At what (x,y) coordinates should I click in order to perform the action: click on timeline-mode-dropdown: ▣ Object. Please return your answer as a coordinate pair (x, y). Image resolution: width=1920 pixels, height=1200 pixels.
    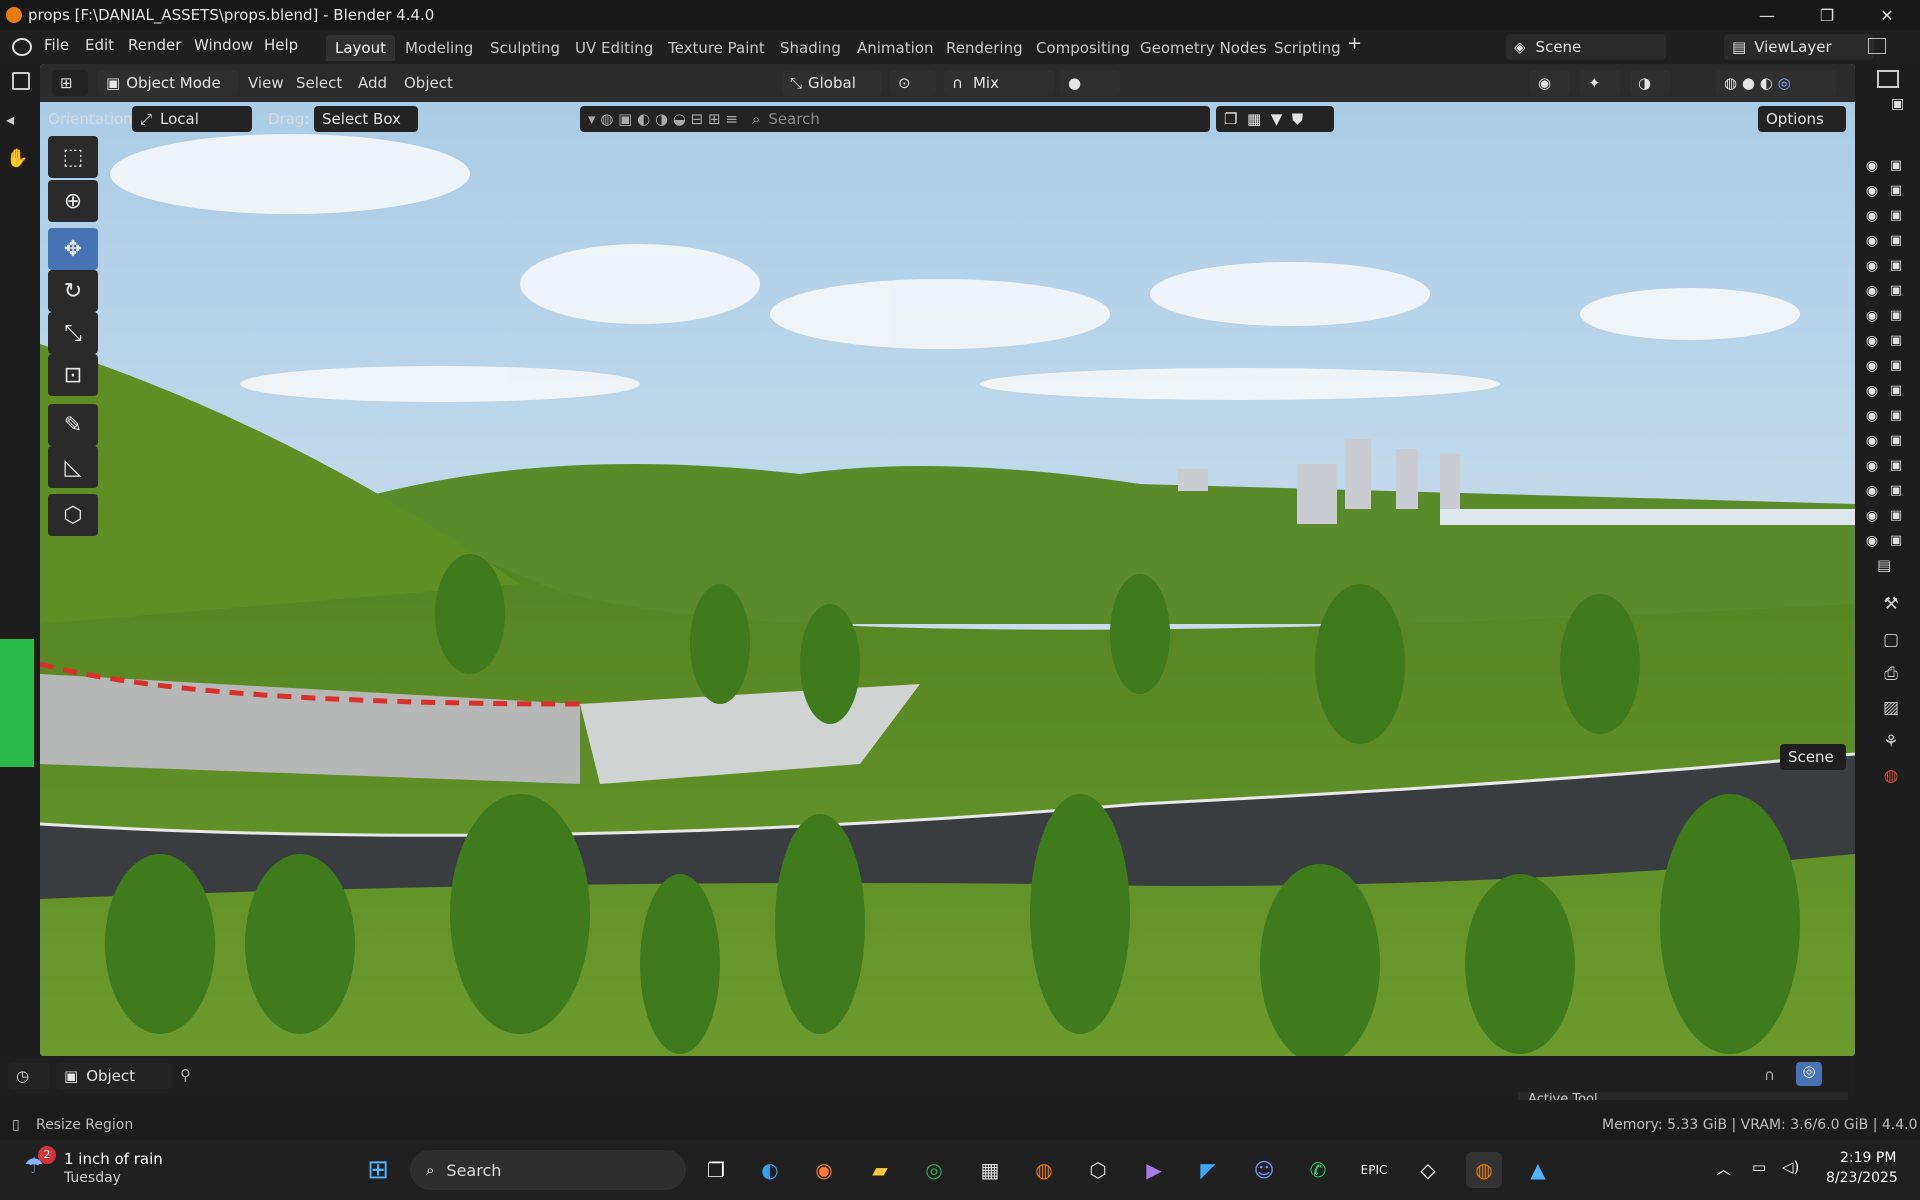
    Looking at the image, I should click on (114, 1076).